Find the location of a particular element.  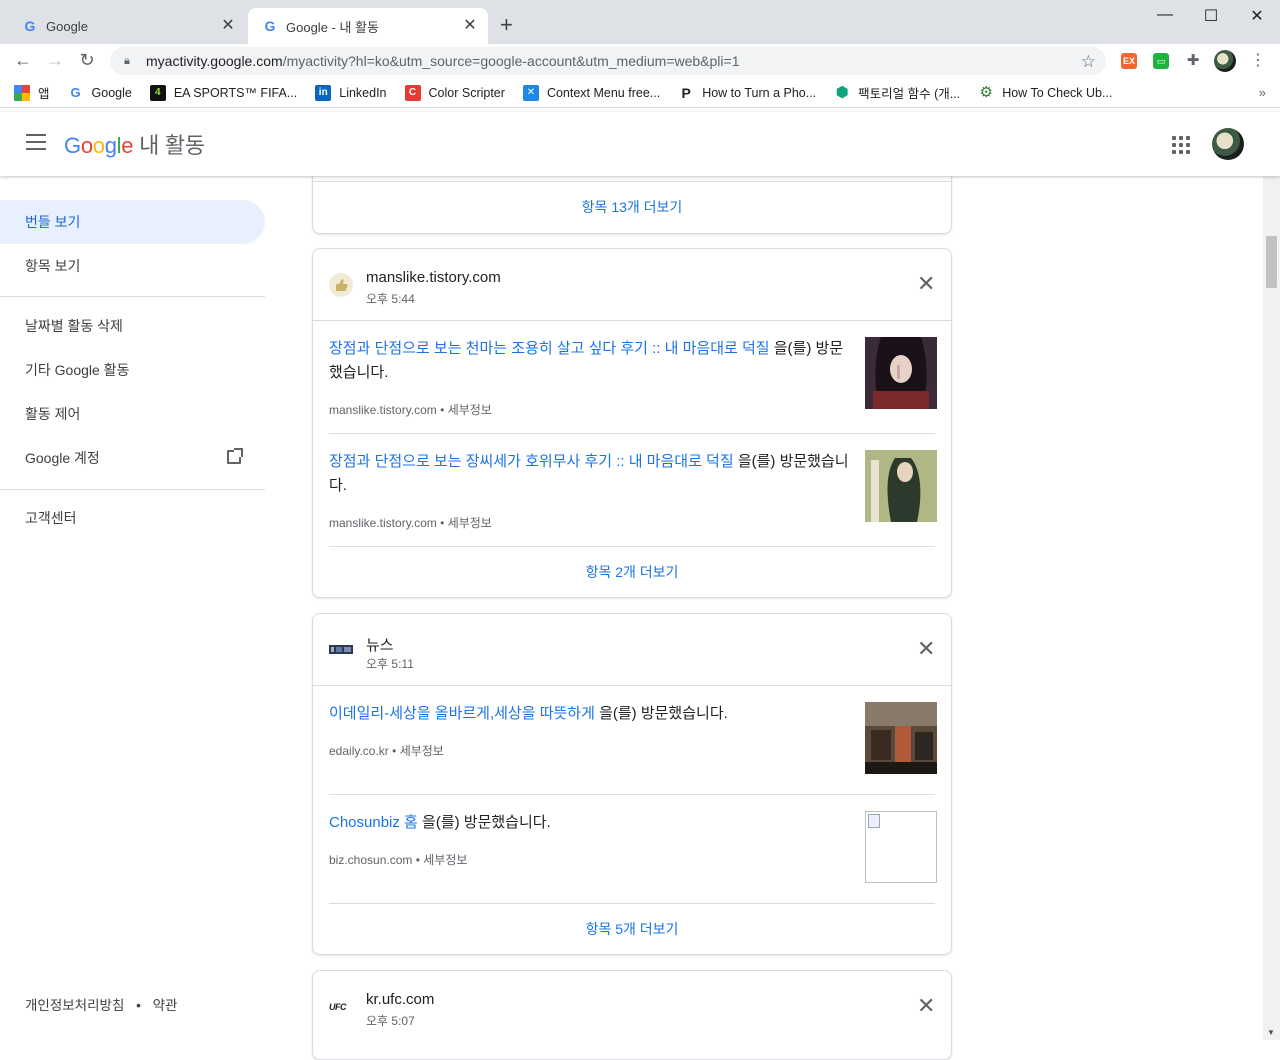

broken-image-icon is located at coordinates (901, 847).